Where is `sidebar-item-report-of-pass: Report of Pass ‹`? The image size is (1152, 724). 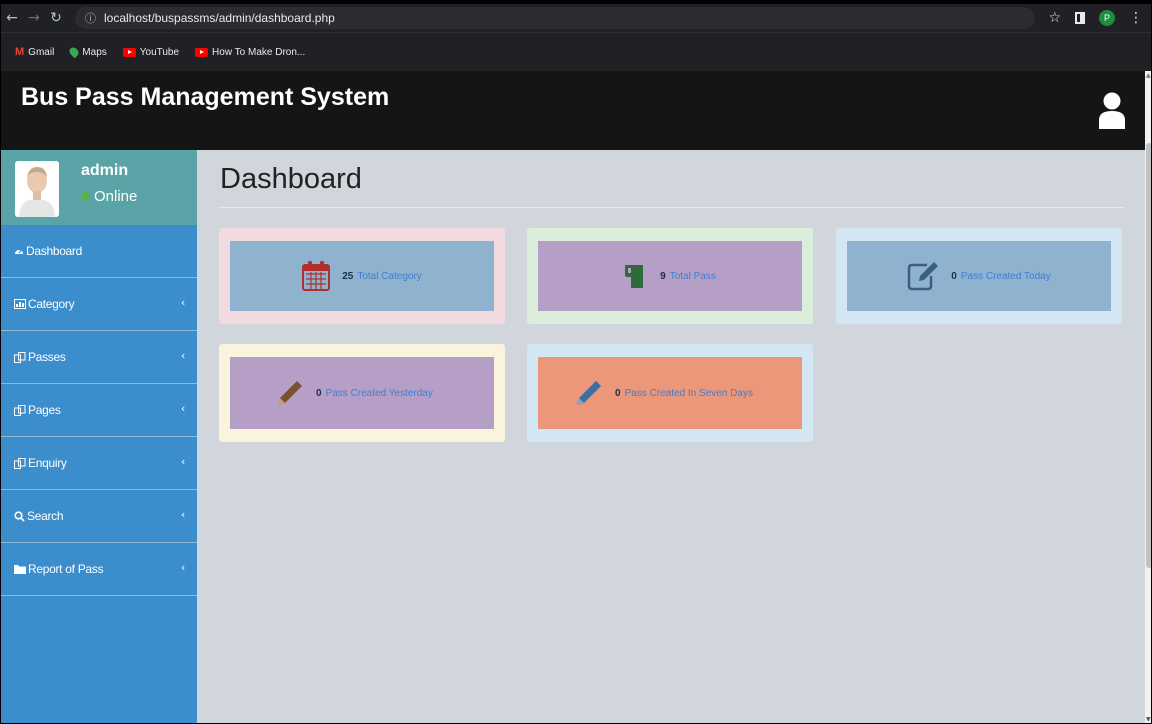
sidebar-item-report-of-pass: Report of Pass ‹ is located at coordinates (99, 569).